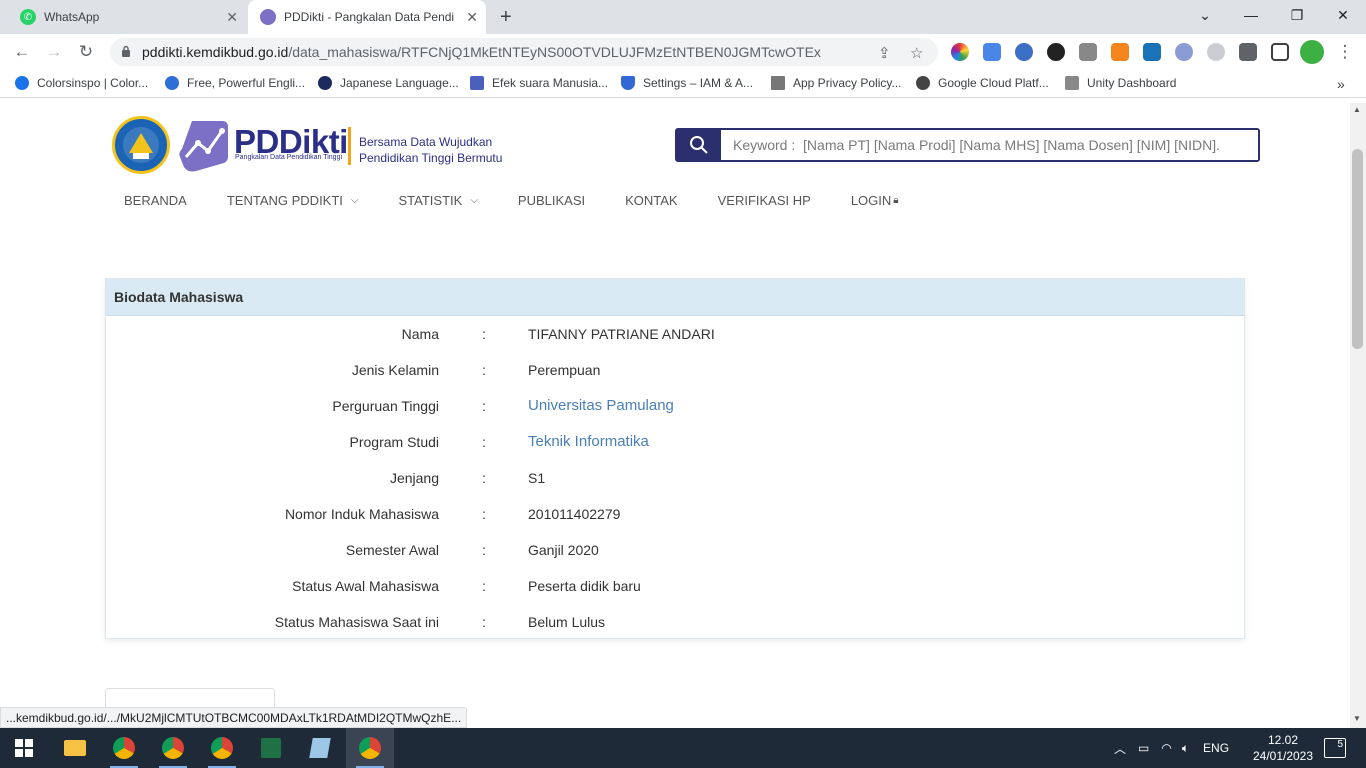 The height and width of the screenshot is (768, 1366). I want to click on extension-blue-icon, so click(1024, 52).